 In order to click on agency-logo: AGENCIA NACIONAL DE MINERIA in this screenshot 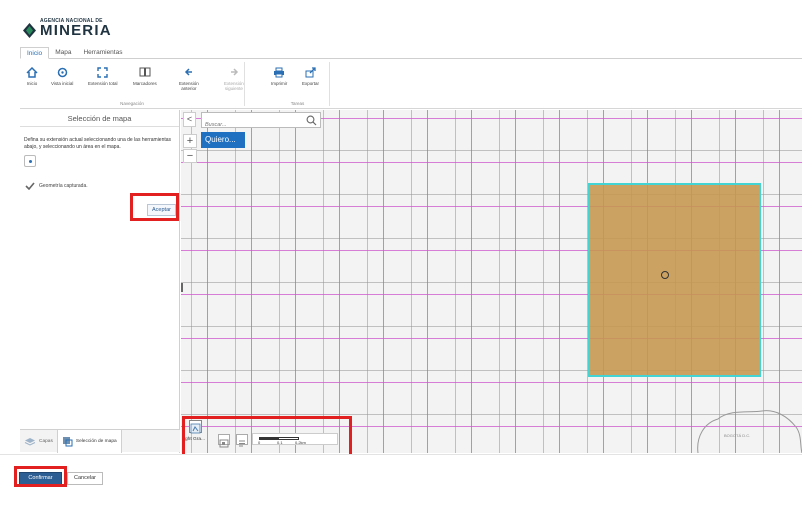, I will do `click(67, 28)`.